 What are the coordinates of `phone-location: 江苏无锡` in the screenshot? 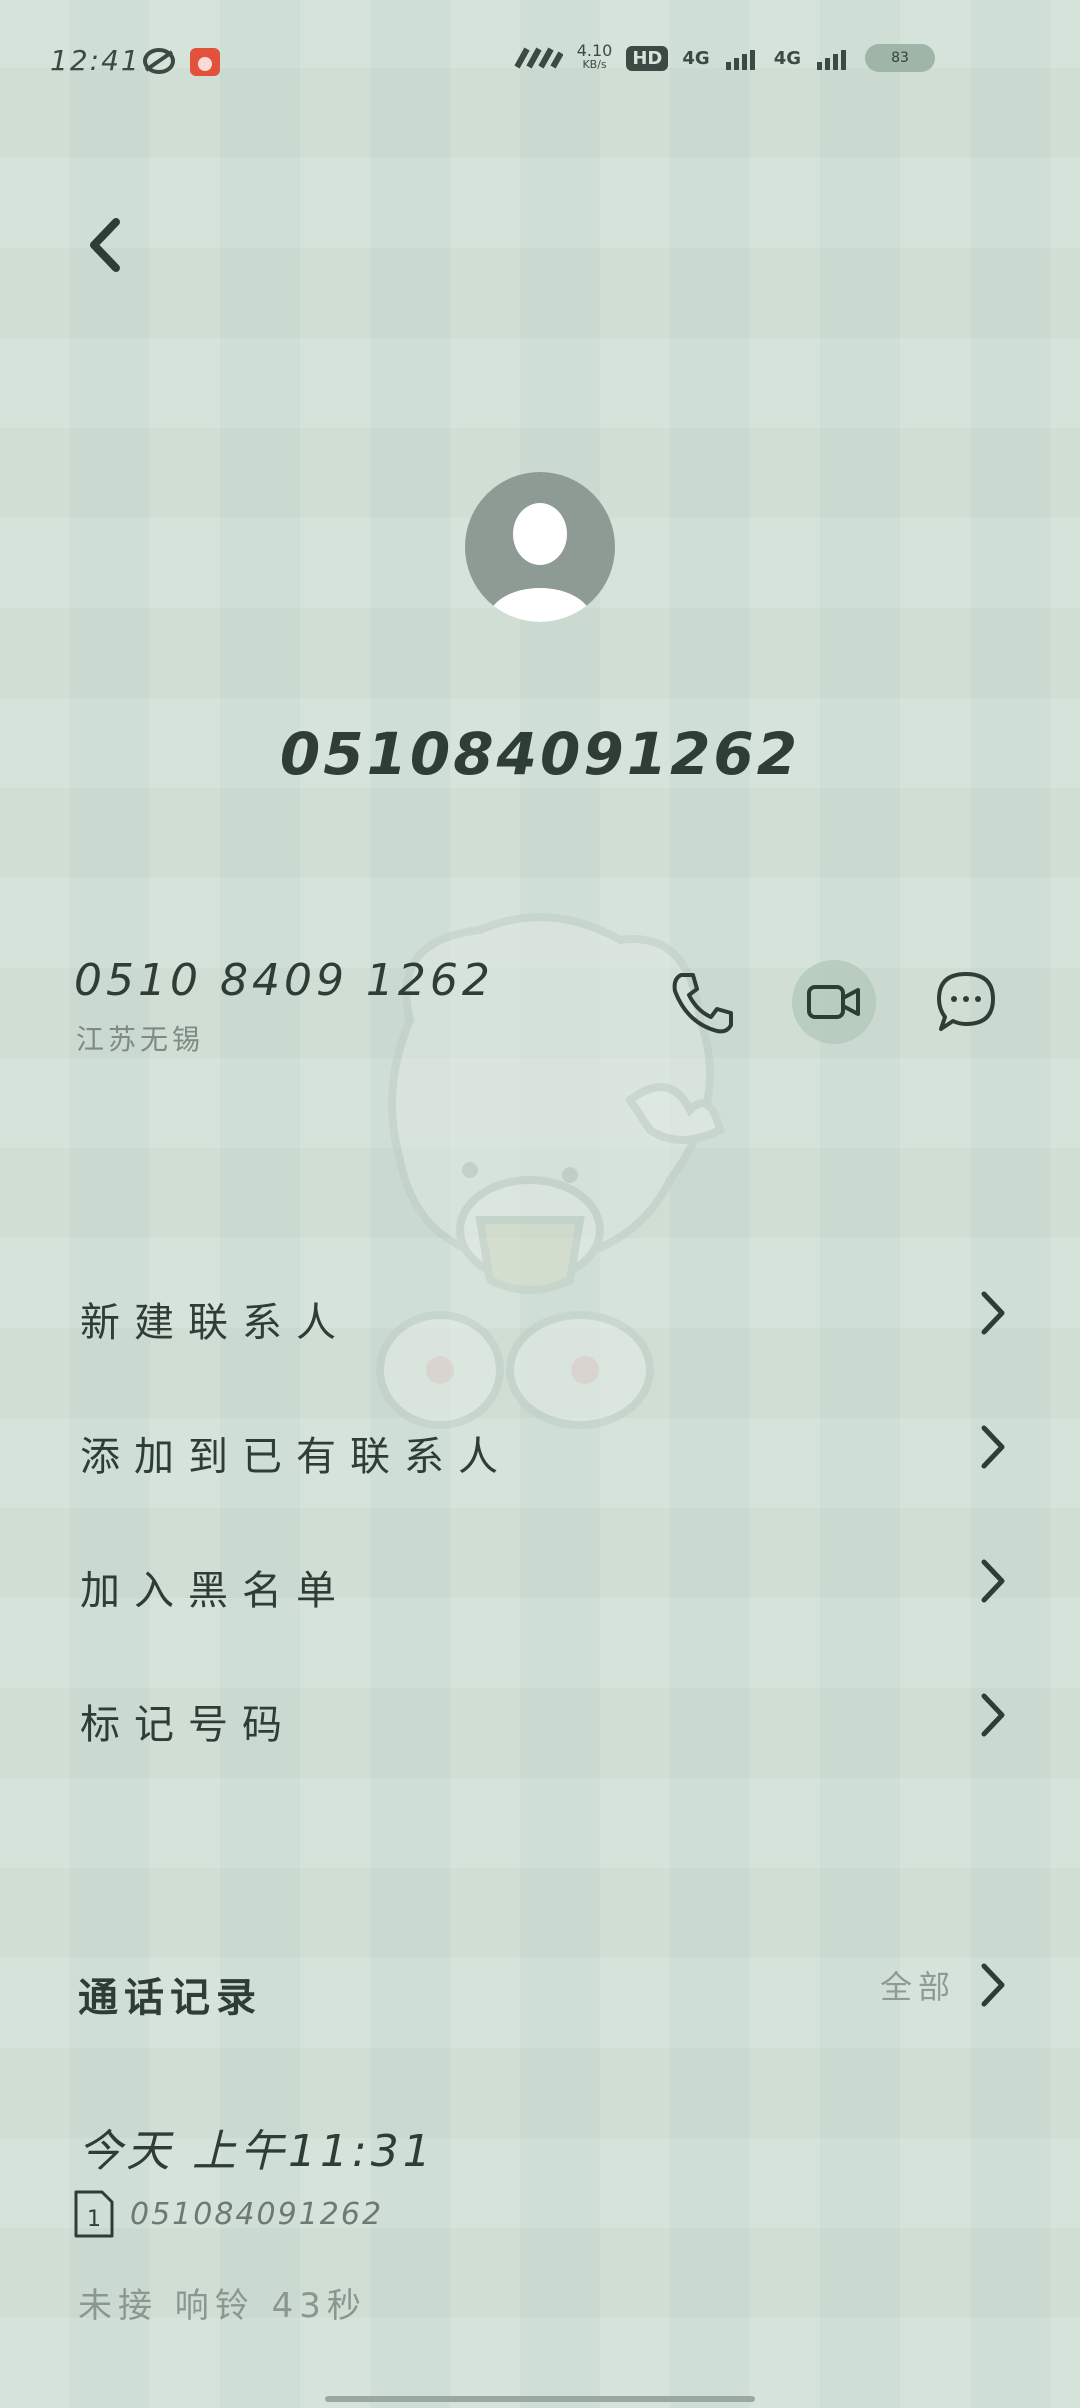 It's located at (140, 1039).